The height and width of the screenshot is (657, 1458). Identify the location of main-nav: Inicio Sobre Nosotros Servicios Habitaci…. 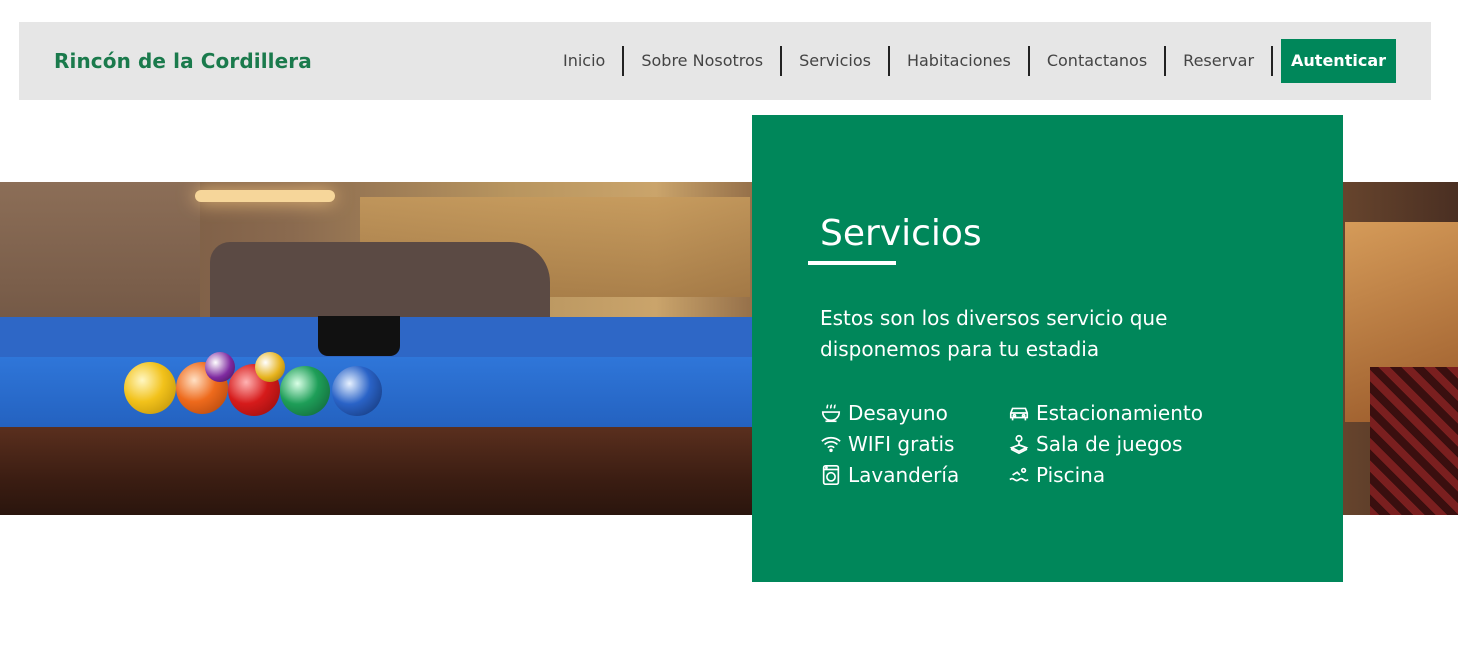
(971, 61).